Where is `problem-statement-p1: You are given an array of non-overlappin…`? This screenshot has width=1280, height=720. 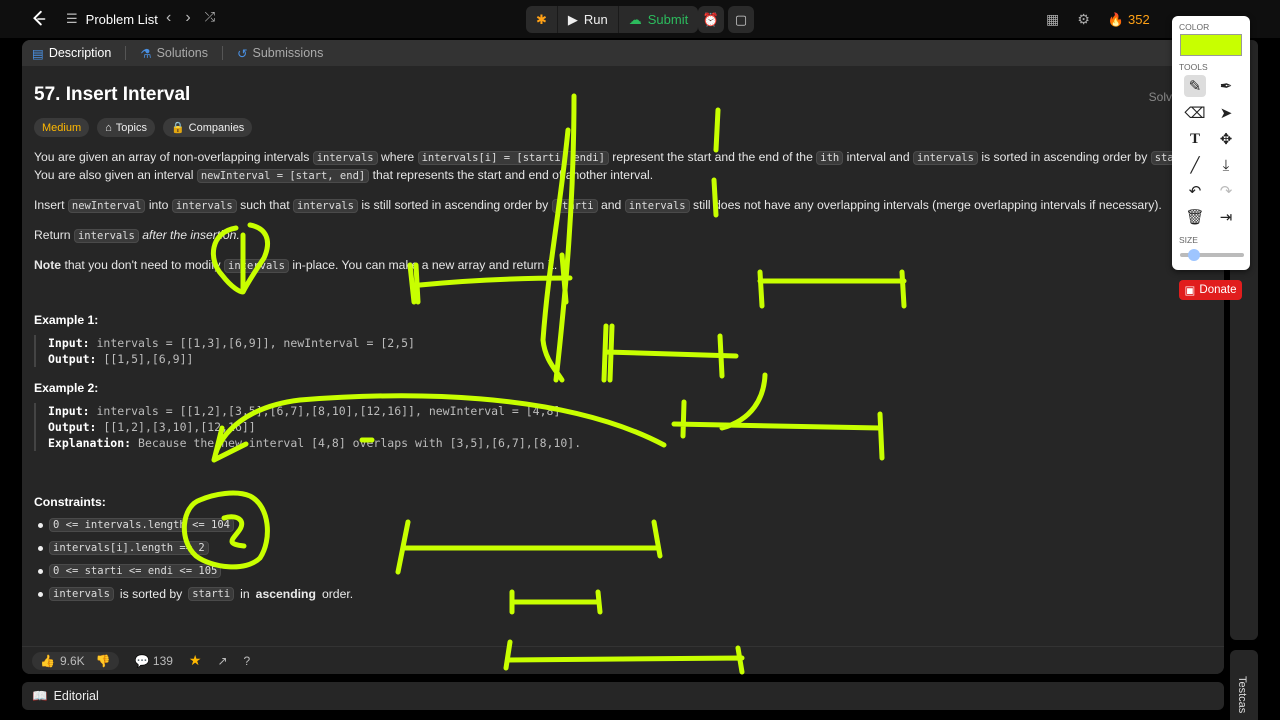 problem-statement-p1: You are given an array of non-overlappin… is located at coordinates (623, 167).